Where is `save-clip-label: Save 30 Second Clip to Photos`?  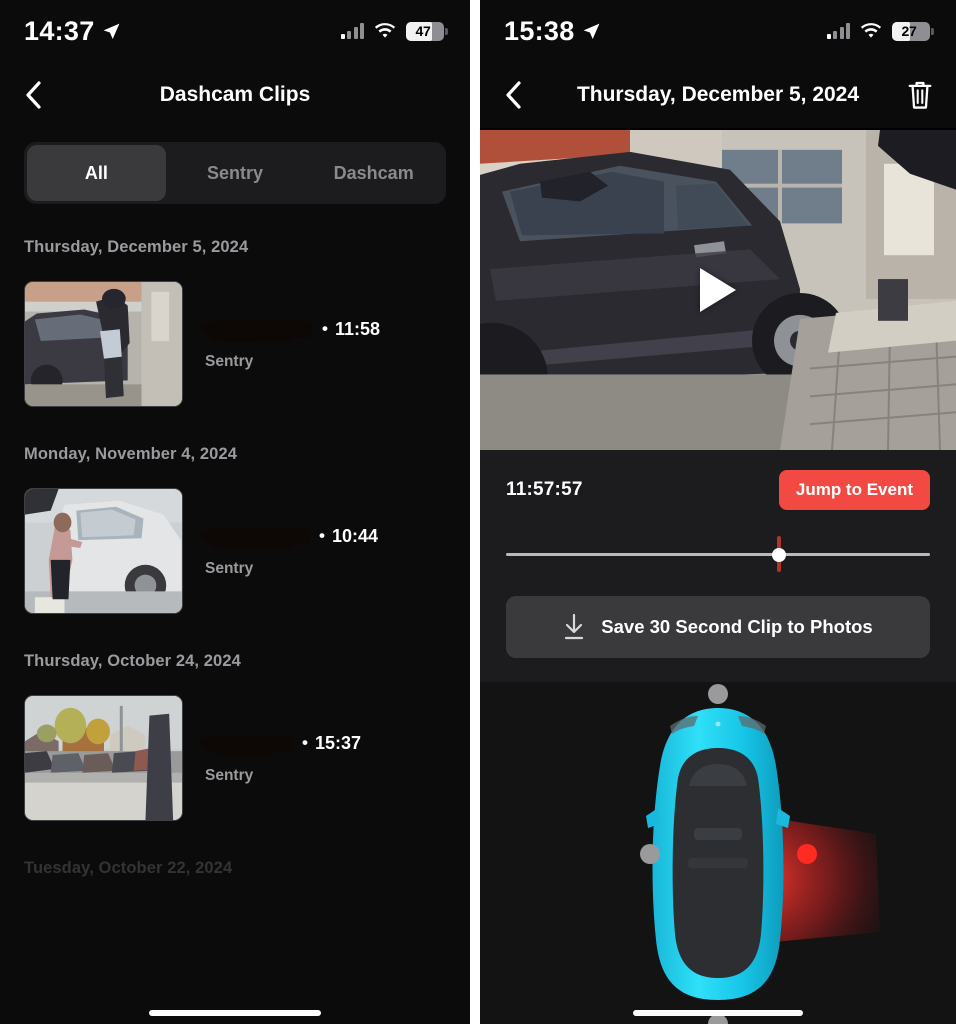 save-clip-label: Save 30 Second Clip to Photos is located at coordinates (737, 626).